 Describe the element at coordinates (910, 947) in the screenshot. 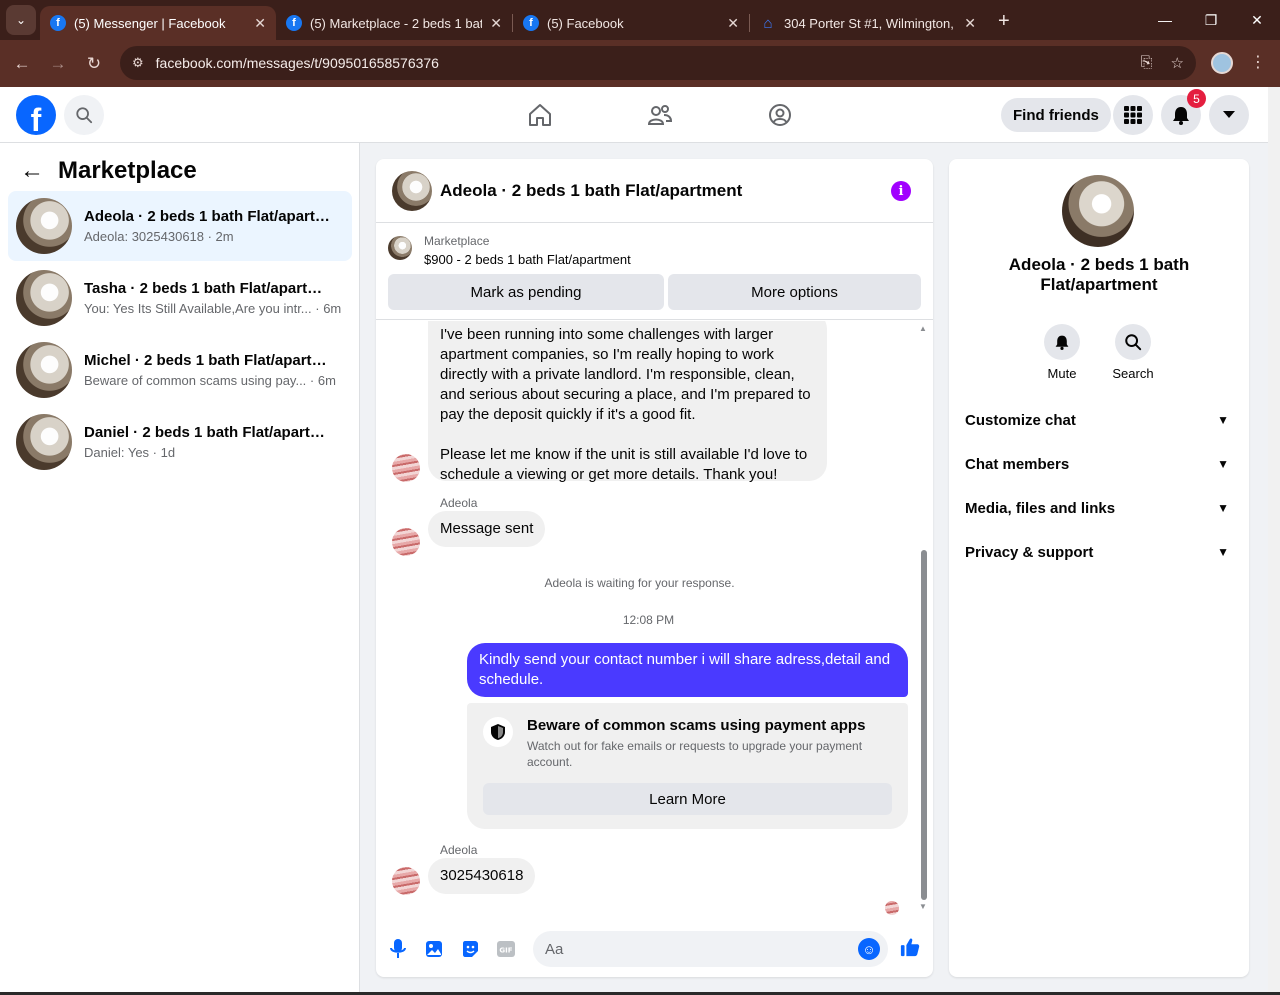

I see `thumbs-up-icon` at that location.